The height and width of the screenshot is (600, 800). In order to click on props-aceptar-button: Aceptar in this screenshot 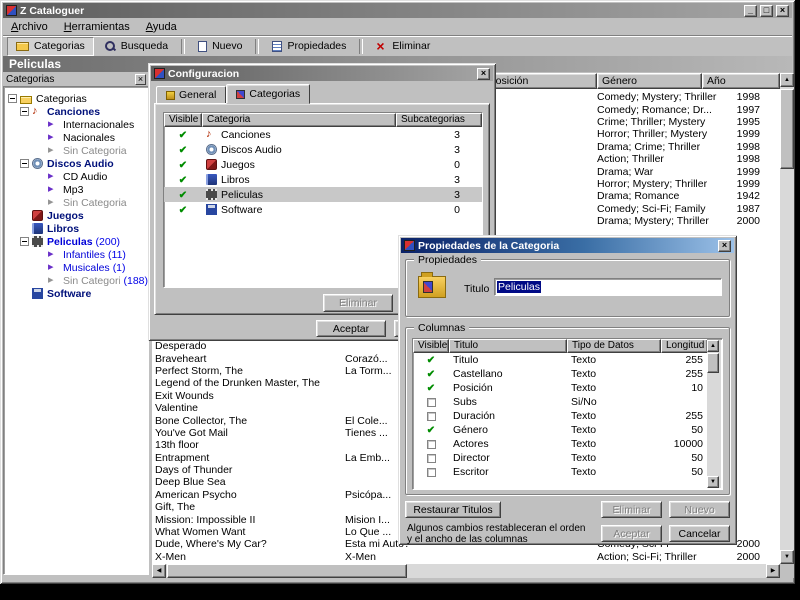, I will do `click(631, 533)`.